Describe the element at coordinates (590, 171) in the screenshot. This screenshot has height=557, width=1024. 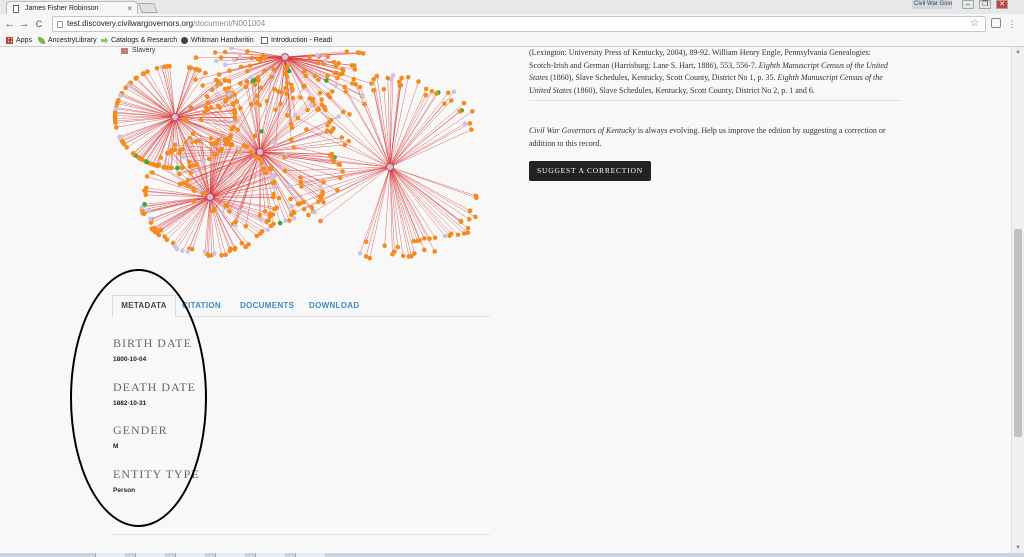
I see `suggest-correction-button: SUGGEST A CORRECTION` at that location.